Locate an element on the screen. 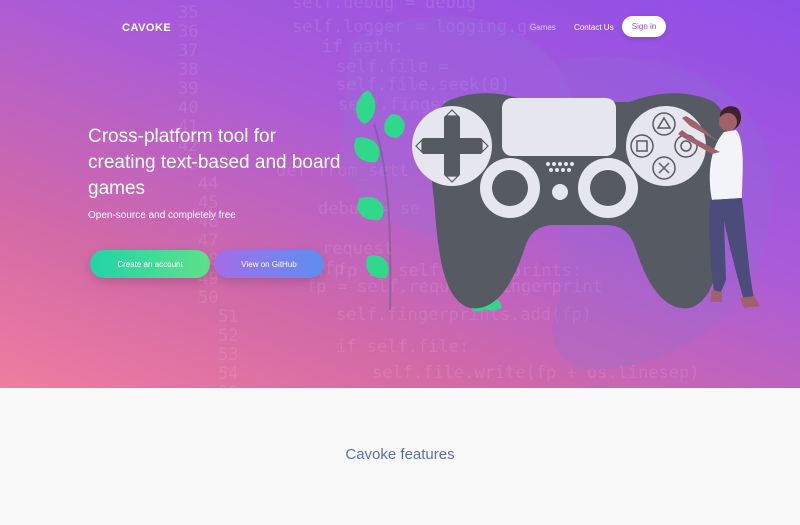  logo: CAVOKE is located at coordinates (146, 28).